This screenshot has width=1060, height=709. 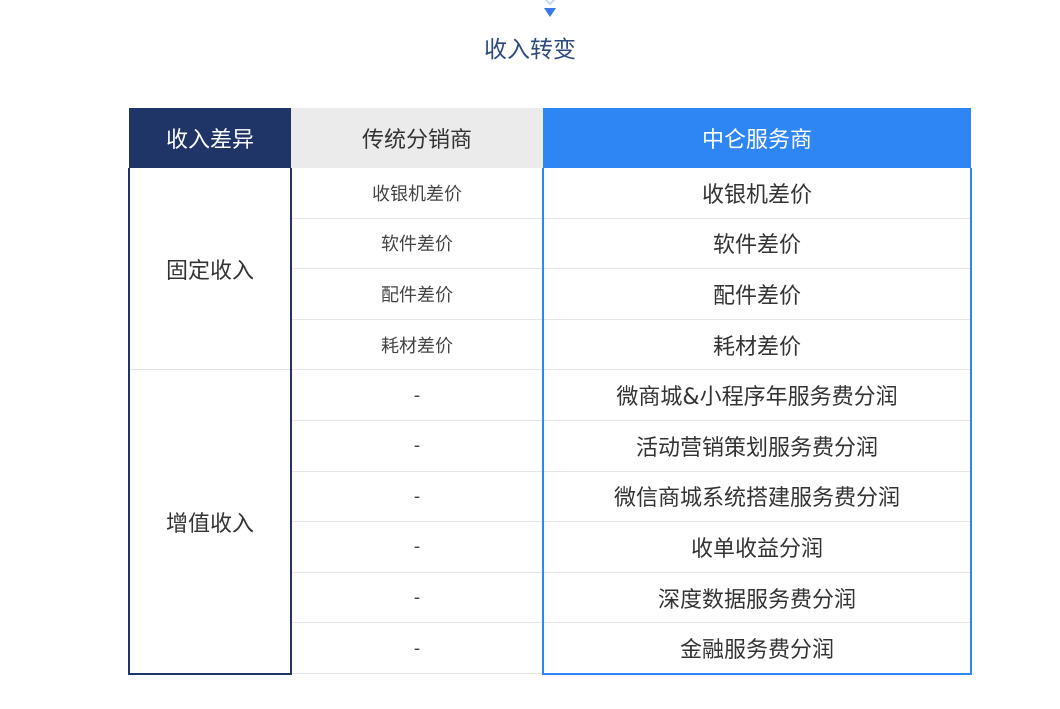 What do you see at coordinates (757, 193) in the screenshot?
I see `zhonglun-cell: 收银机差价` at bounding box center [757, 193].